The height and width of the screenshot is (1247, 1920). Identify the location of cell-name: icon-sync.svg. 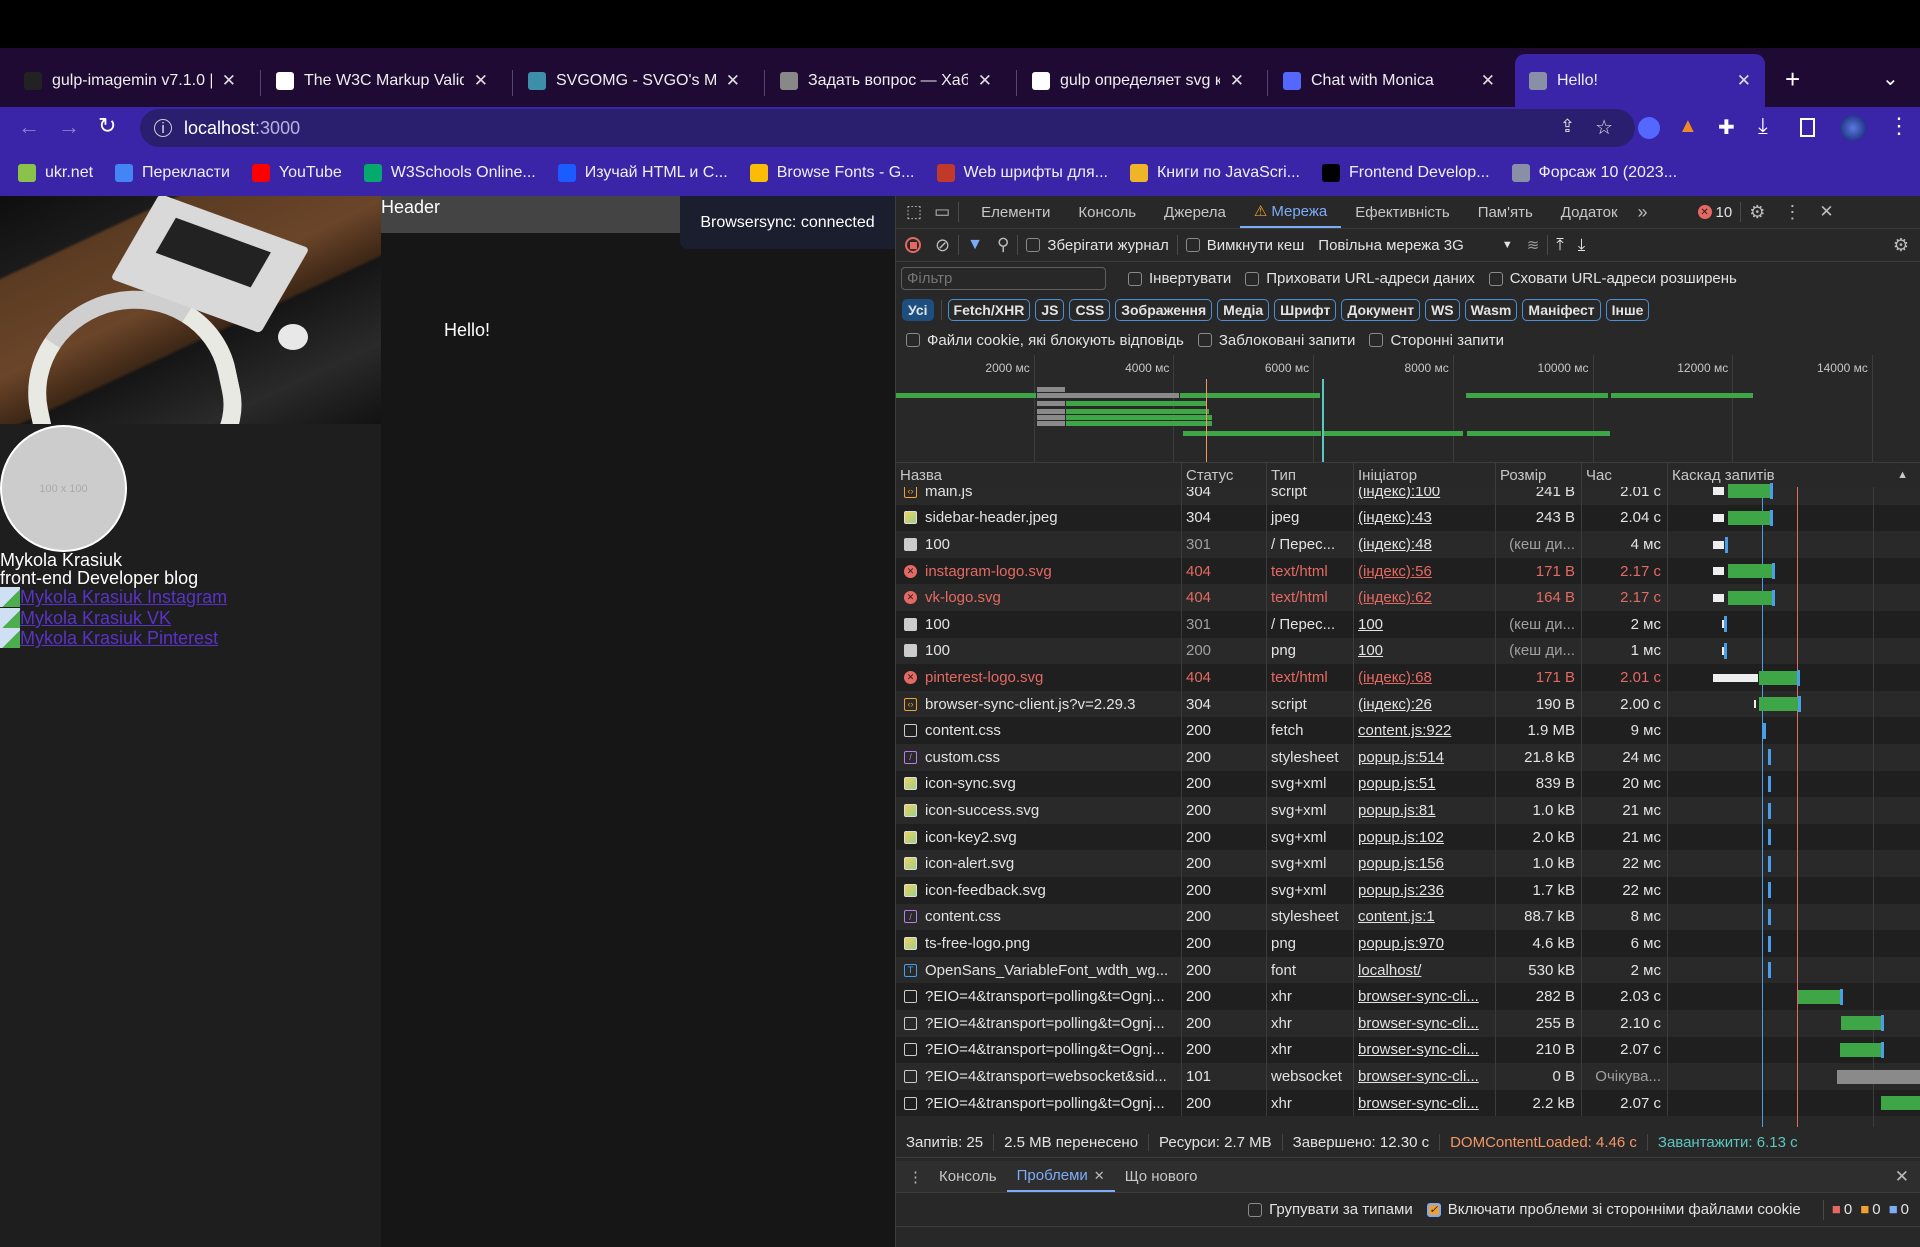
(1039, 784).